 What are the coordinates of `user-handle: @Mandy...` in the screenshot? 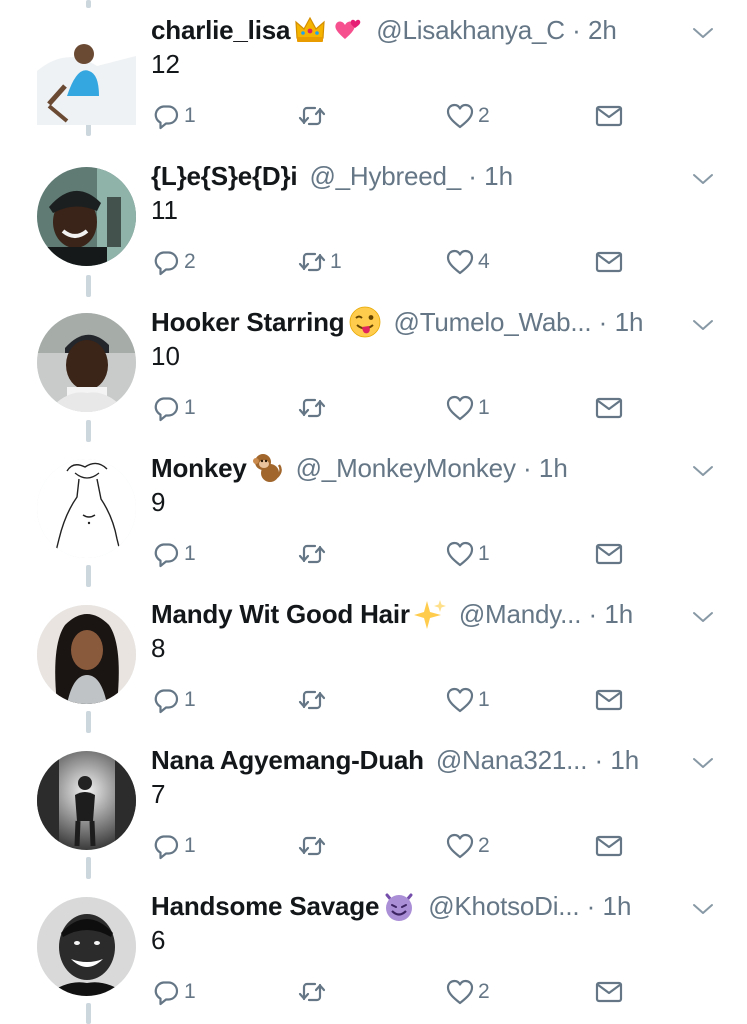 It's located at (520, 614).